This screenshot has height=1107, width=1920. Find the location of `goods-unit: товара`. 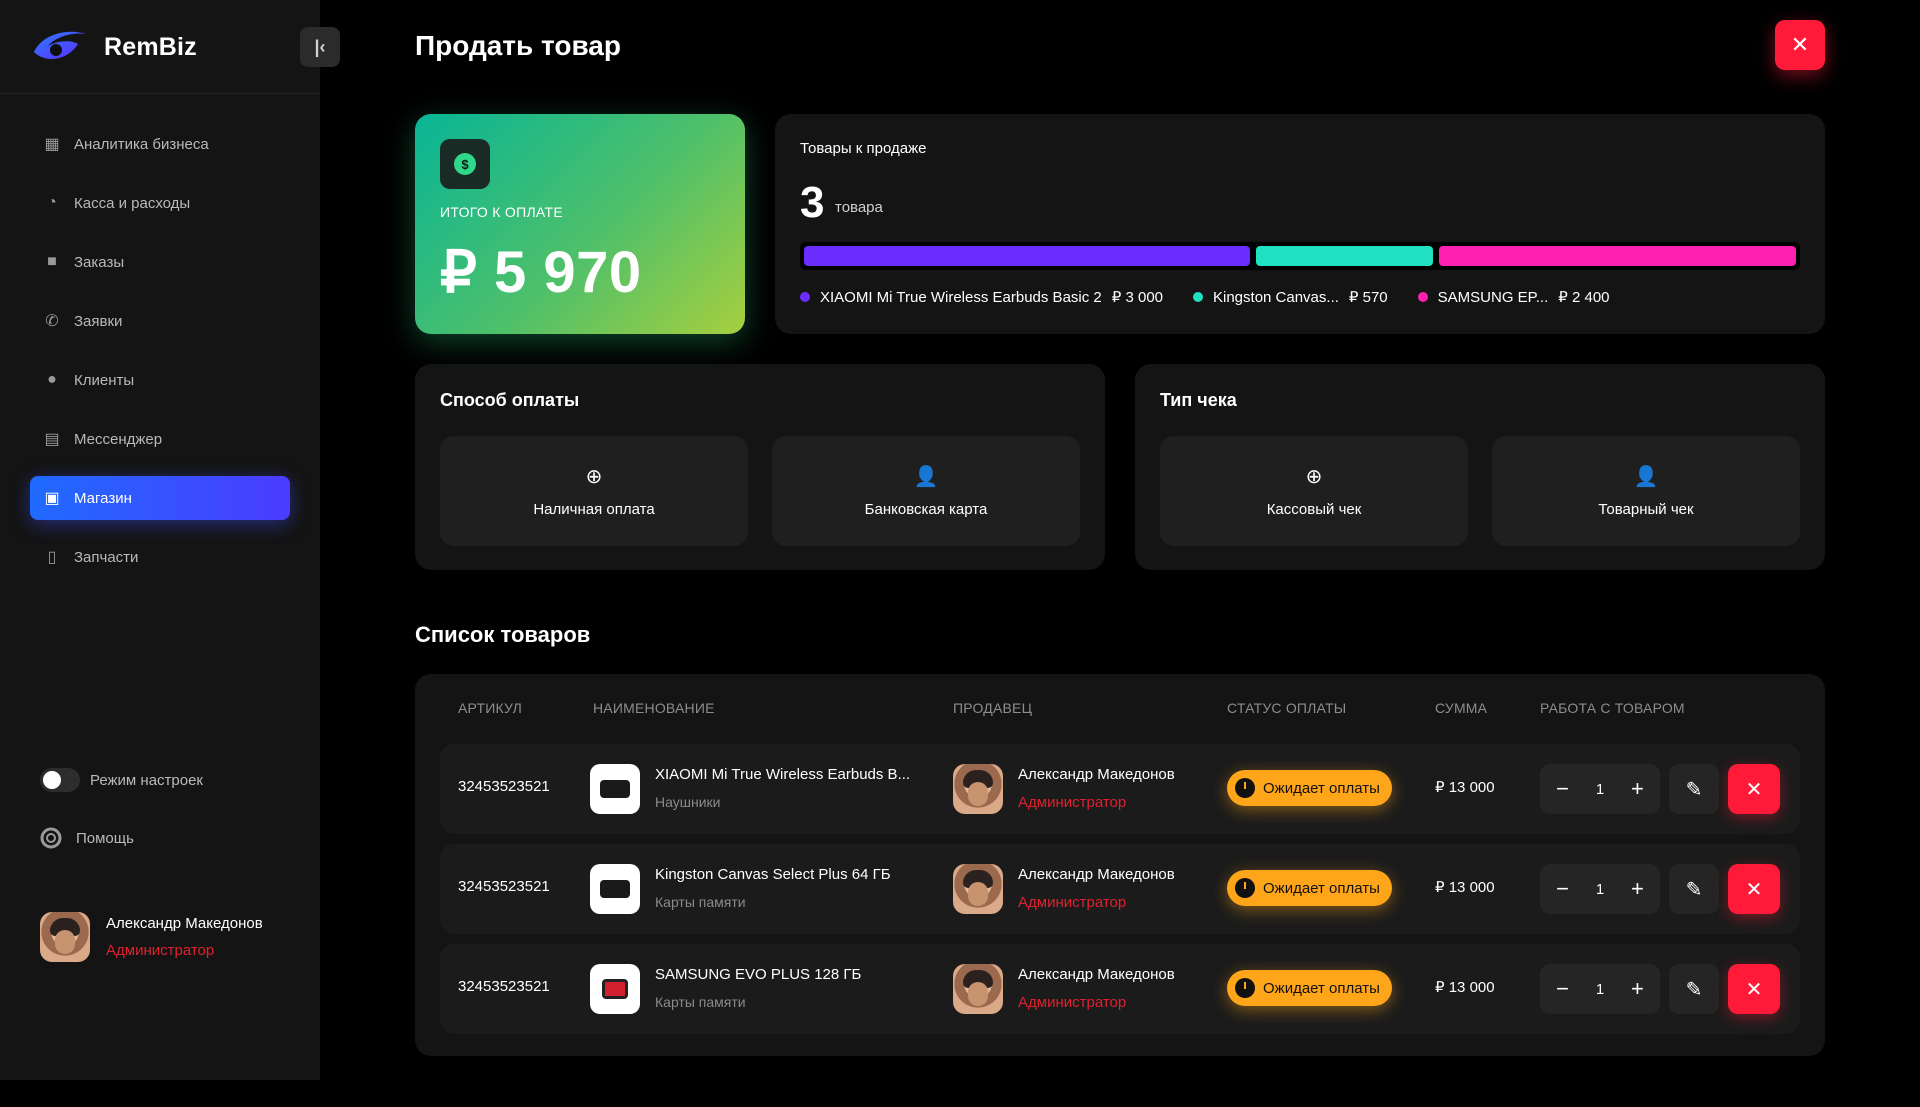

goods-unit: товара is located at coordinates (859, 207).